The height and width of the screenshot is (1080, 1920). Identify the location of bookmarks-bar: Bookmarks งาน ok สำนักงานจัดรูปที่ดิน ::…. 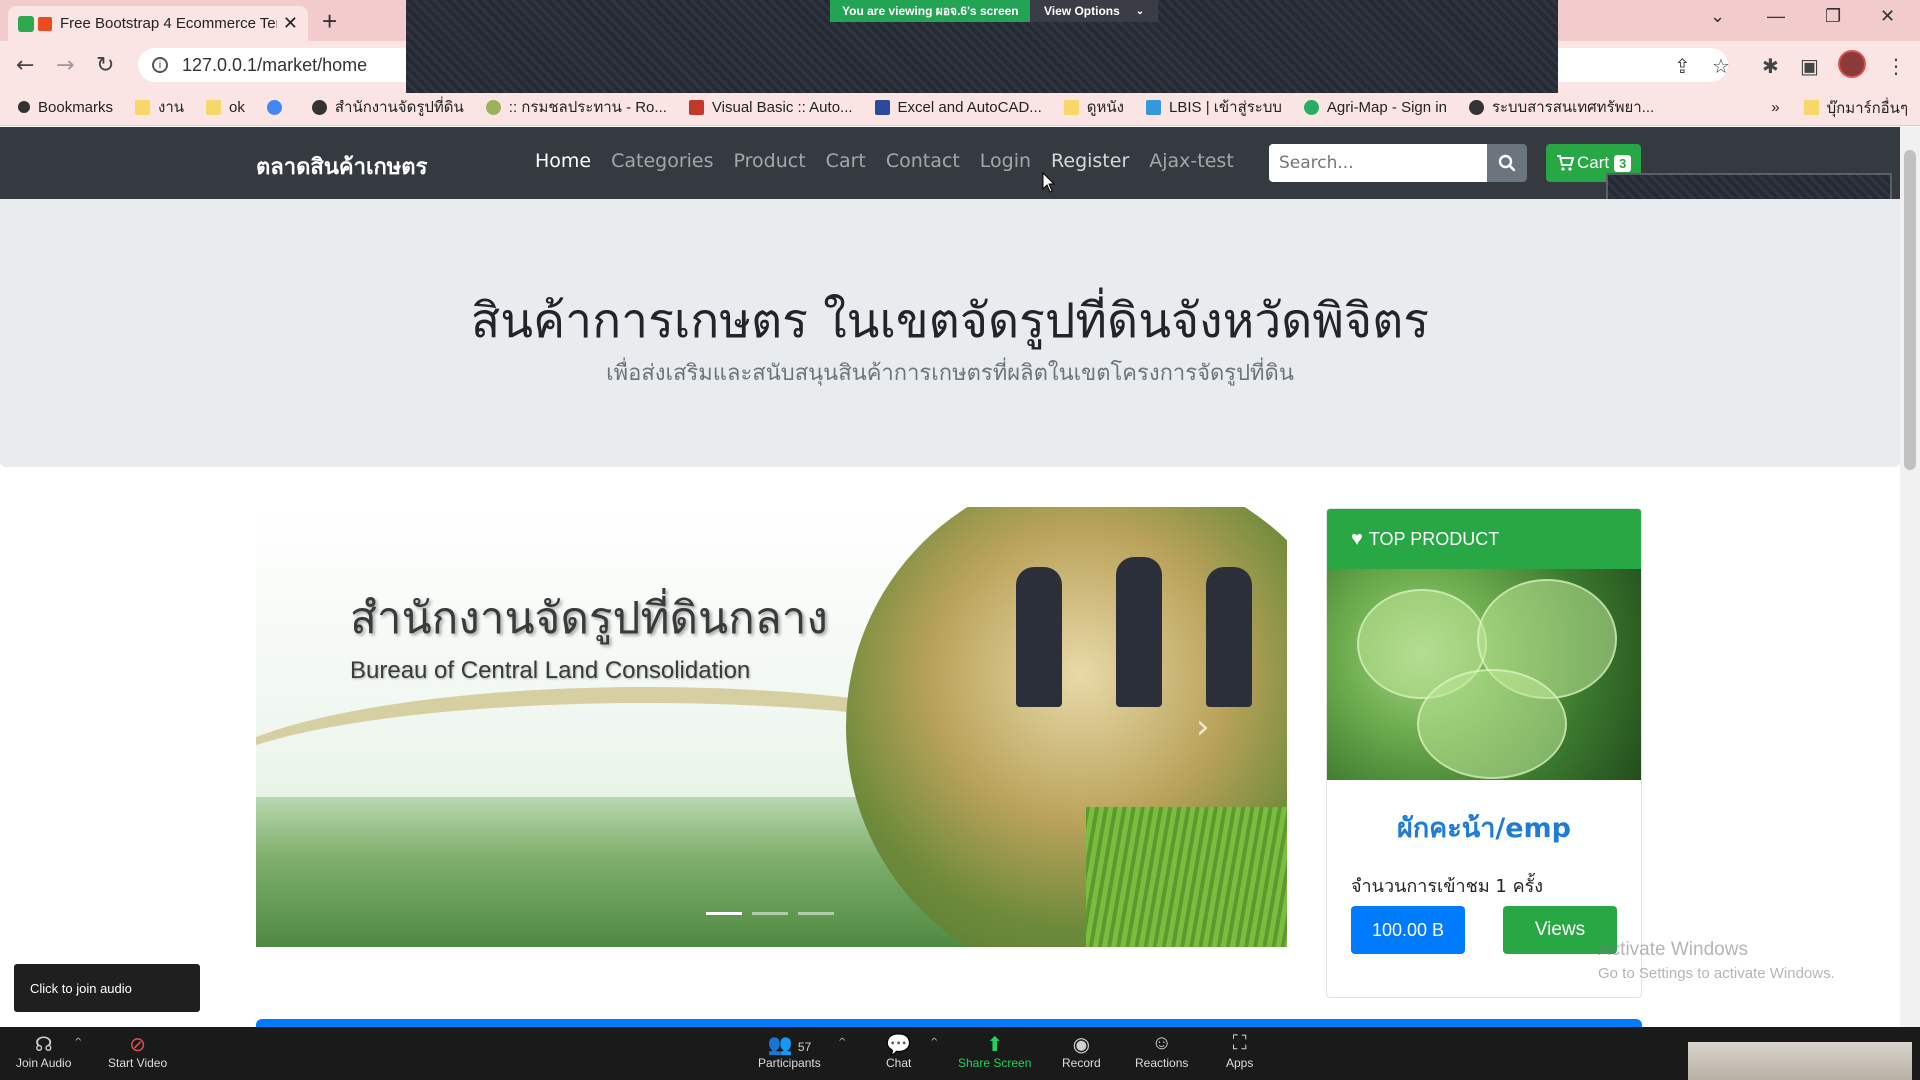
(960, 107).